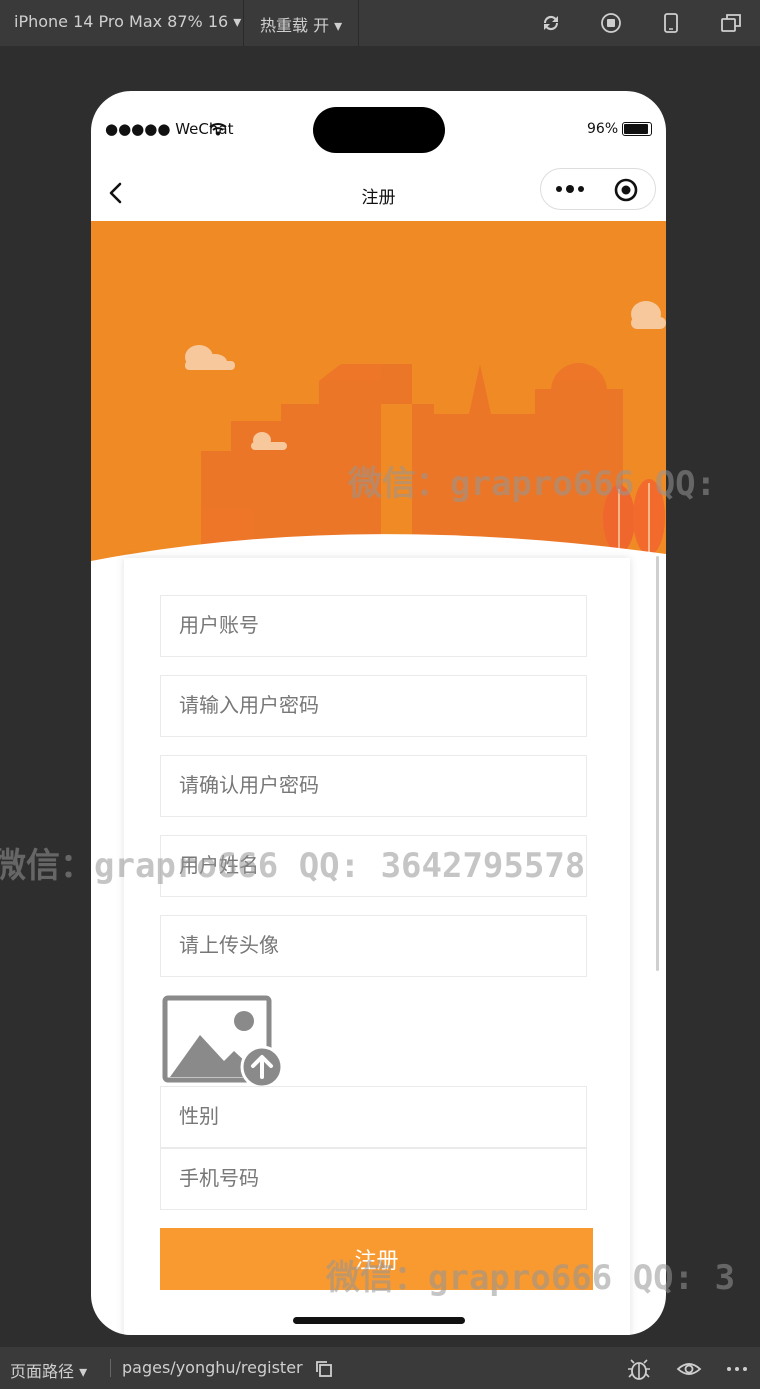 Image resolution: width=760 pixels, height=1389 pixels. I want to click on menu-capsule, so click(598, 189).